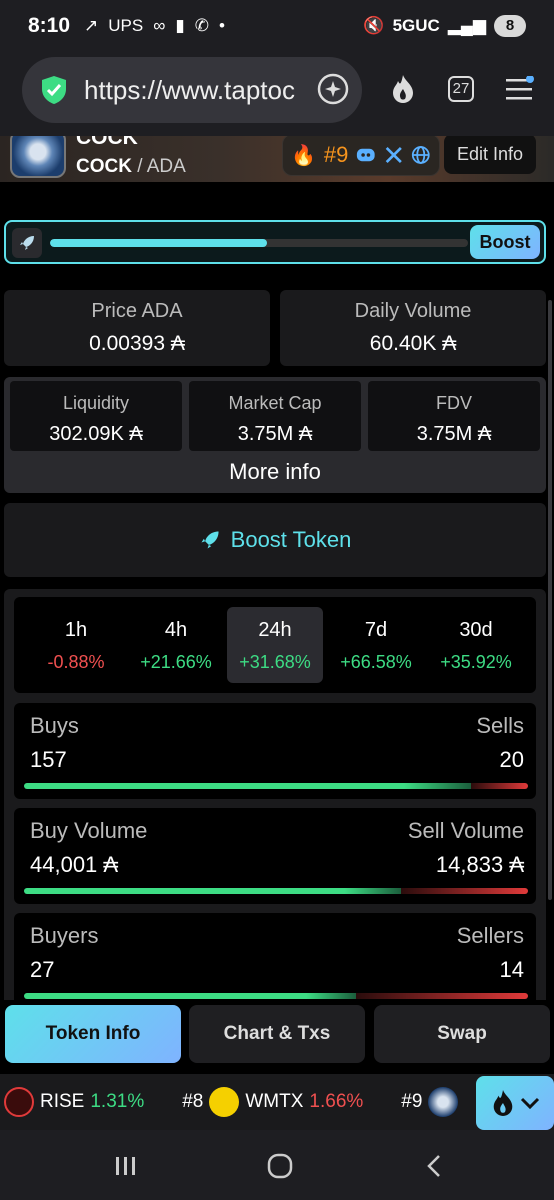  Describe the element at coordinates (366, 155) in the screenshot. I see `discord-icon` at that location.